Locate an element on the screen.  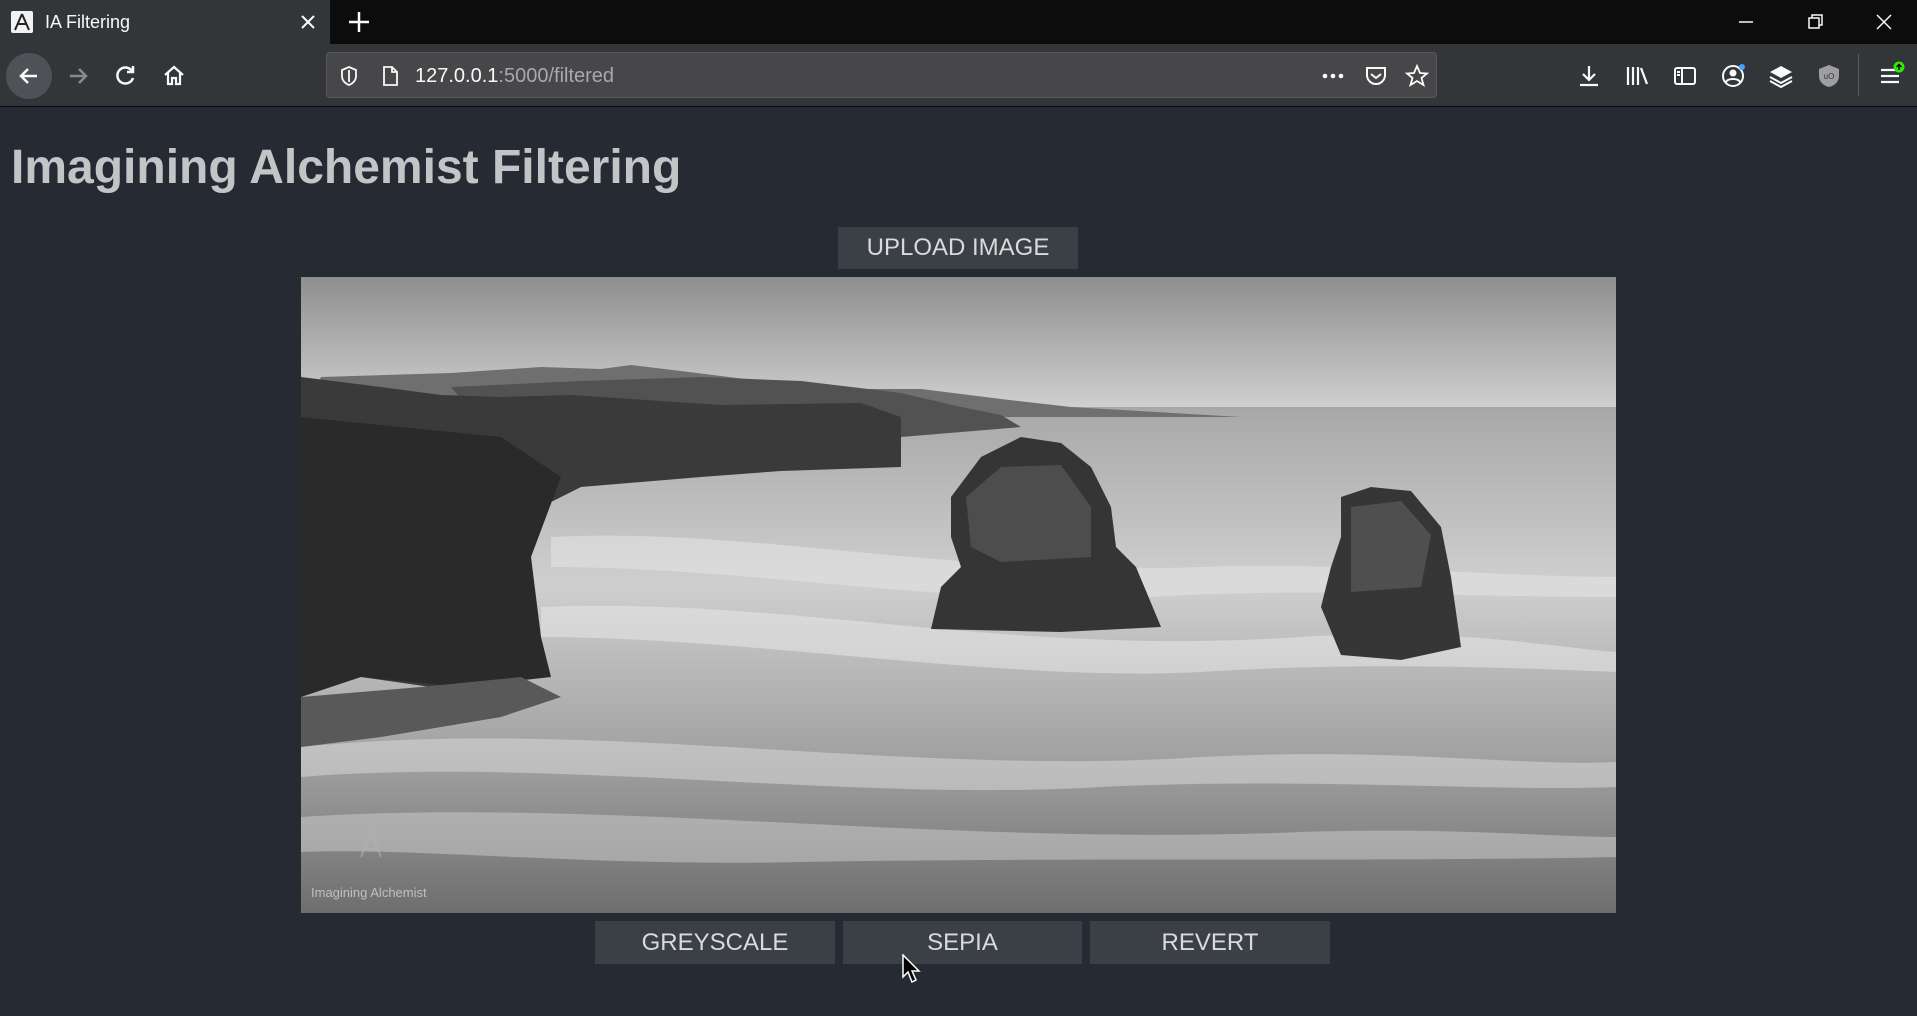
download-icon is located at coordinates (1589, 76).